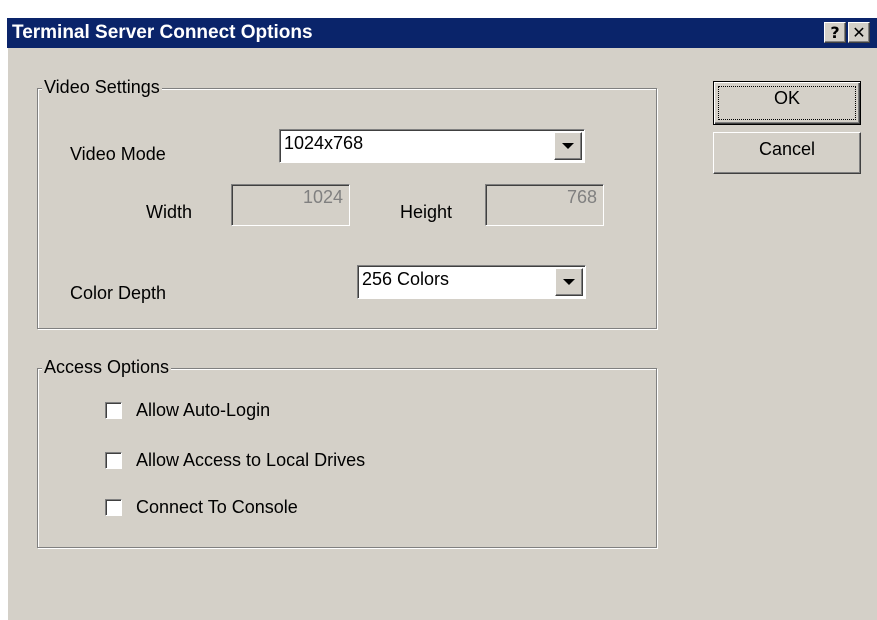 Image resolution: width=877 pixels, height=620 pixels. What do you see at coordinates (787, 149) in the screenshot?
I see `cancel-button-label: Cancel` at bounding box center [787, 149].